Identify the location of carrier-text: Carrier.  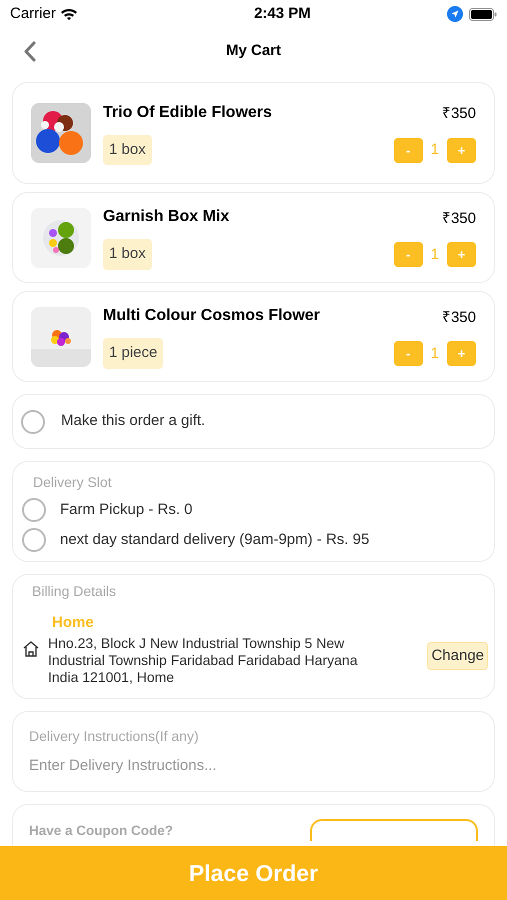
(33, 14).